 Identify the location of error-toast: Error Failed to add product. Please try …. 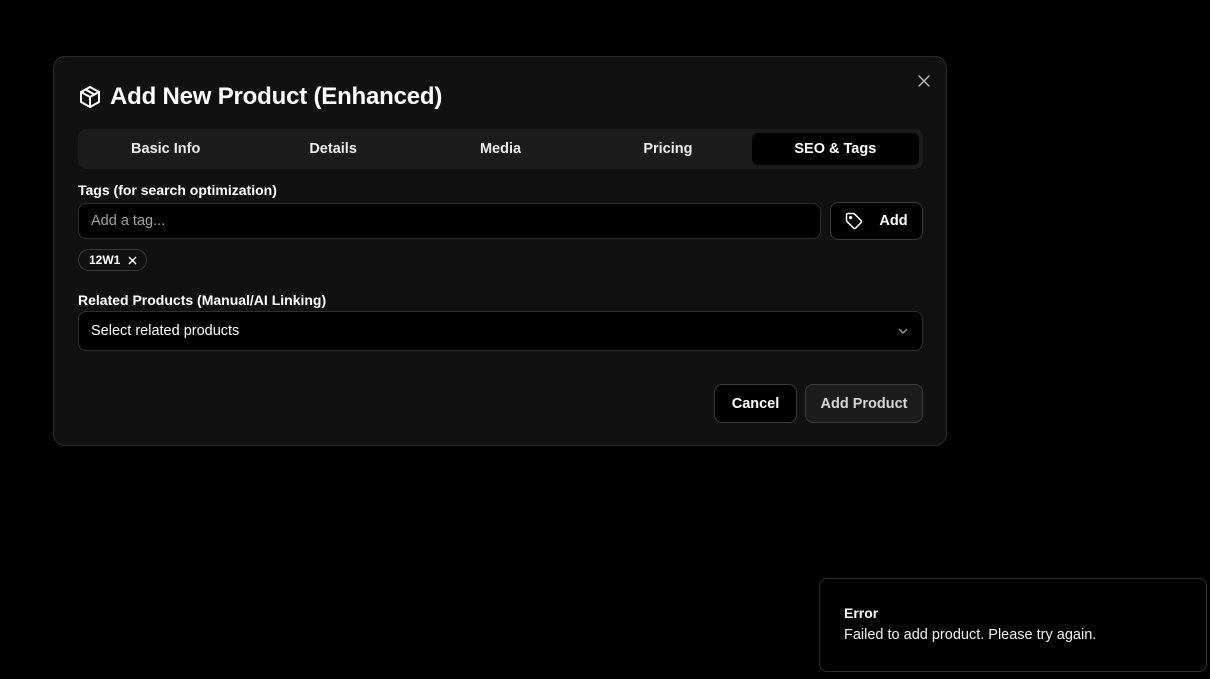
(1013, 625).